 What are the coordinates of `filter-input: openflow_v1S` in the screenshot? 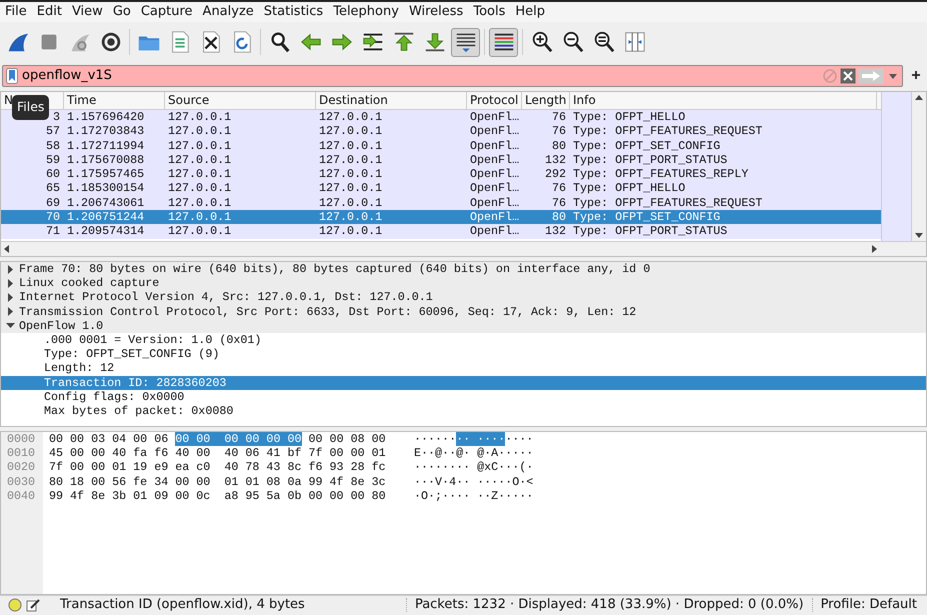 It's located at (420, 76).